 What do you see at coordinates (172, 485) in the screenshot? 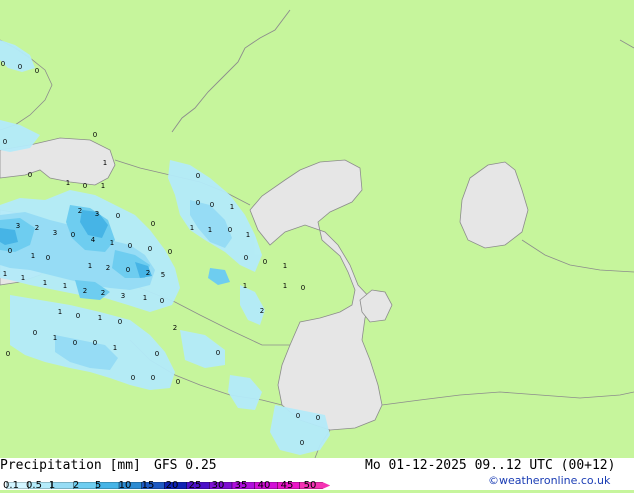
I see `legend-label: 20` at bounding box center [172, 485].